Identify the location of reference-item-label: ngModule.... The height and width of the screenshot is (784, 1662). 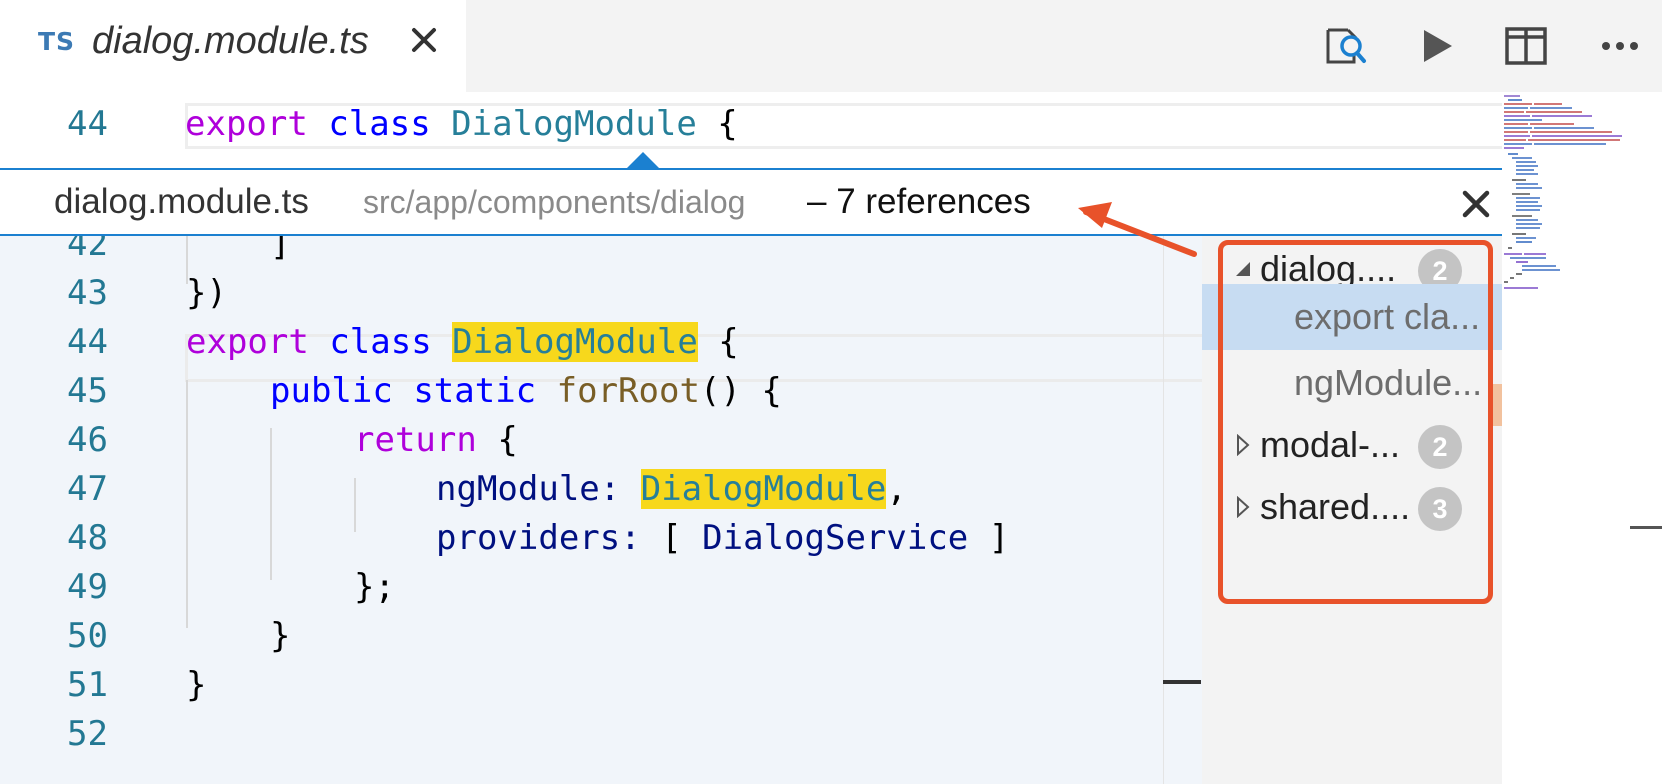
(1388, 382).